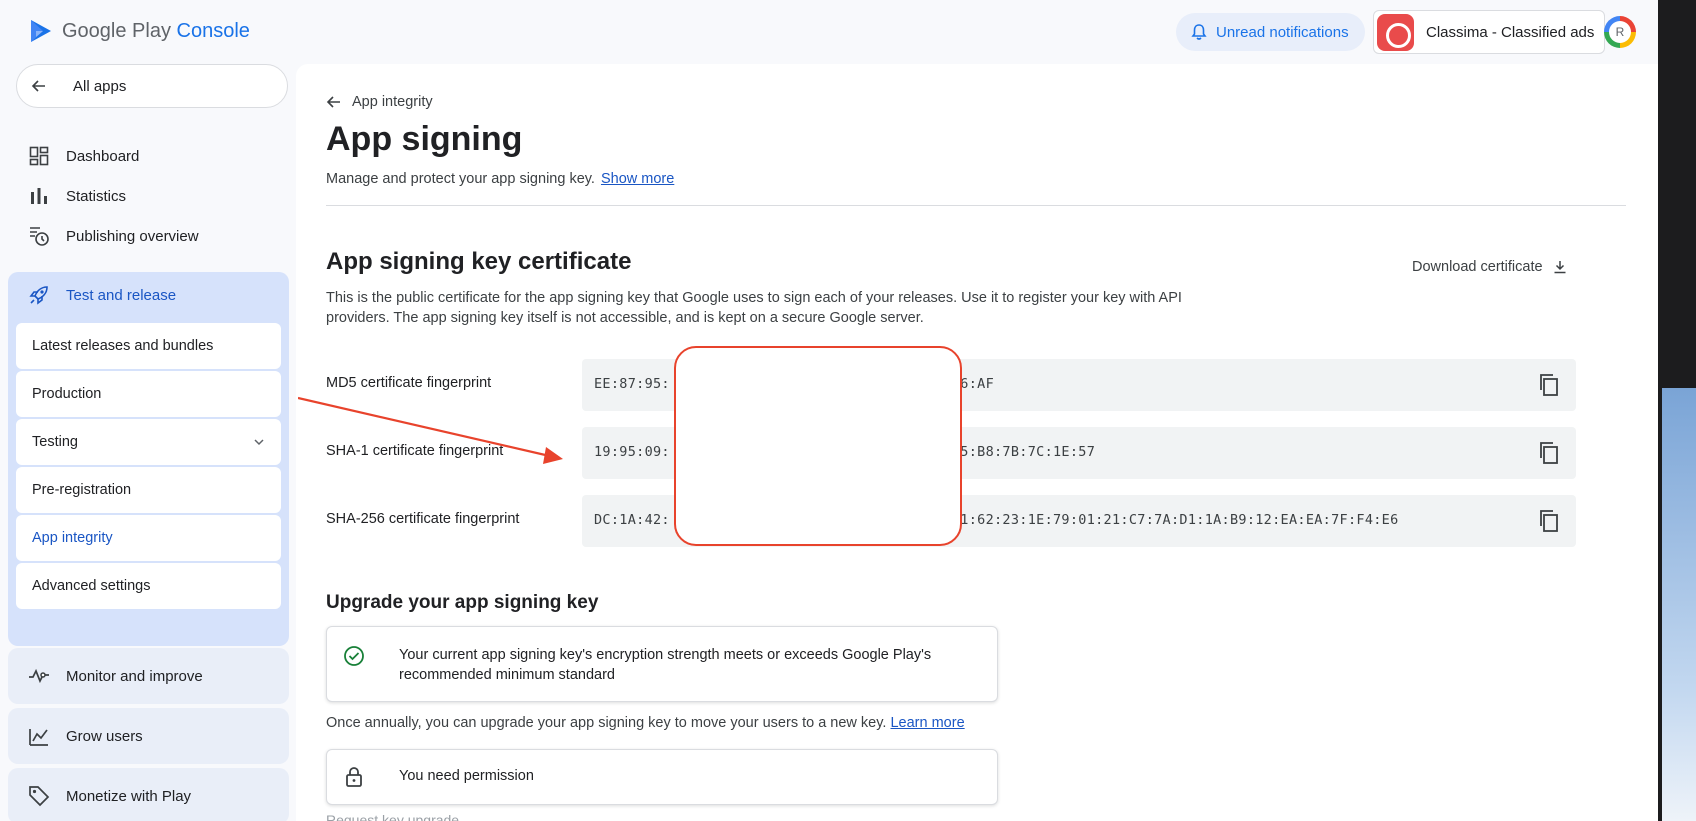 Image resolution: width=1696 pixels, height=821 pixels. Describe the element at coordinates (96, 196) in the screenshot. I see `sidebar-item-label: Statistics` at that location.